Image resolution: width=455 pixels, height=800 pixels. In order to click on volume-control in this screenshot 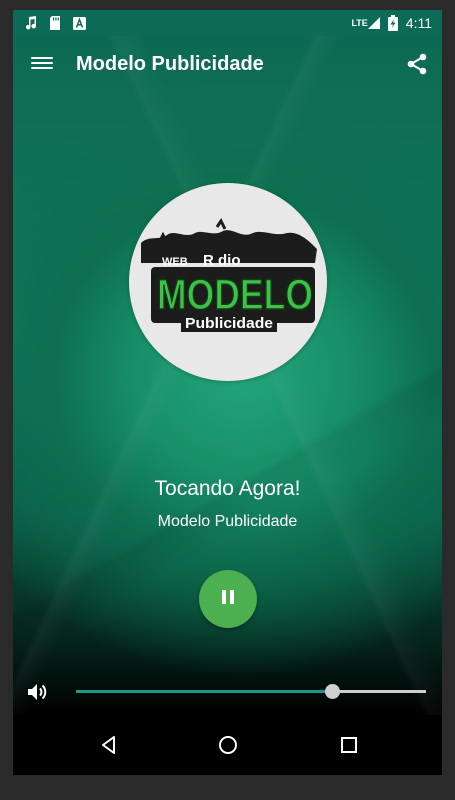, I will do `click(227, 692)`.